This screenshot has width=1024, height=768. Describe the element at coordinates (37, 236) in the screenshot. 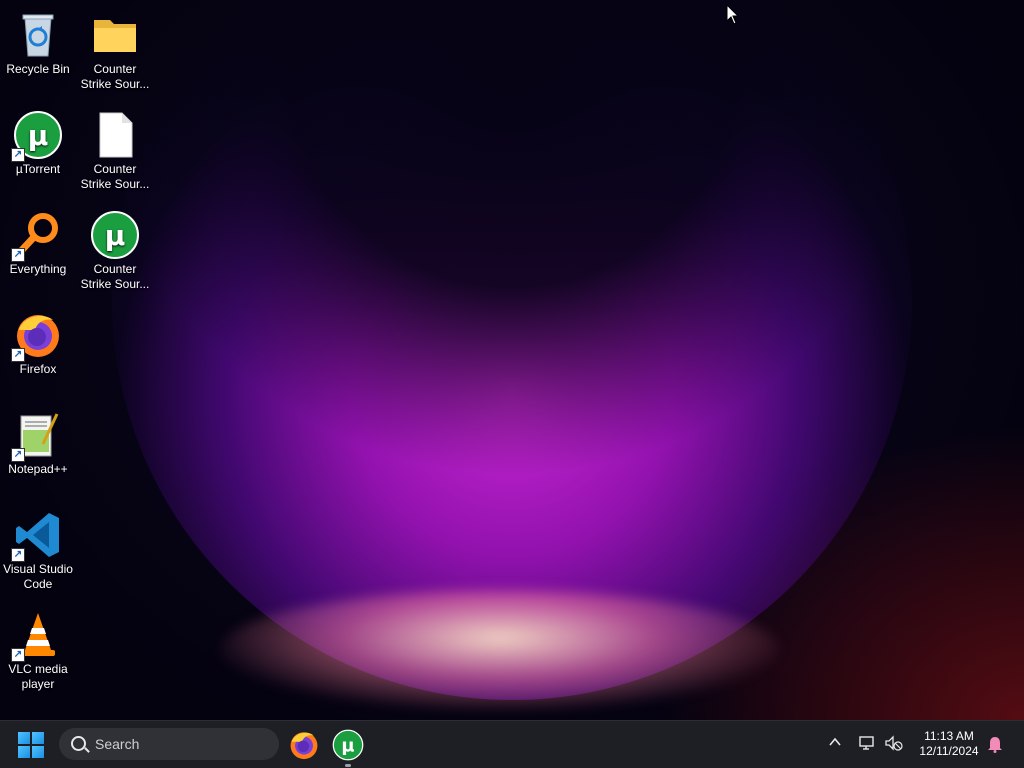

I see `everything-search-icon: ↗` at that location.